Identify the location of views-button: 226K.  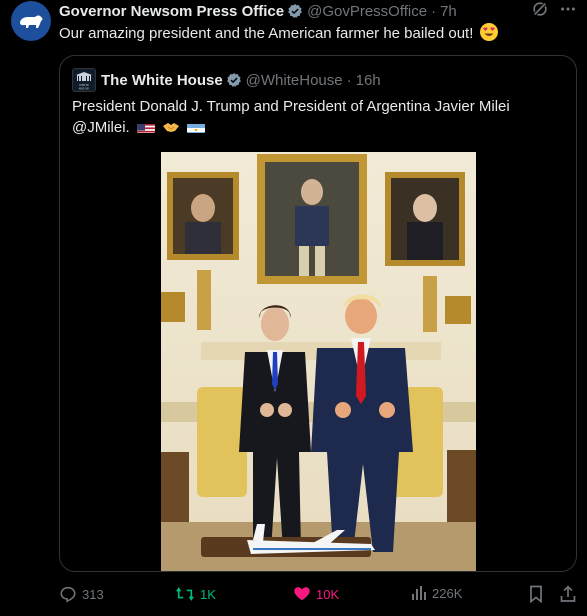
(436, 593).